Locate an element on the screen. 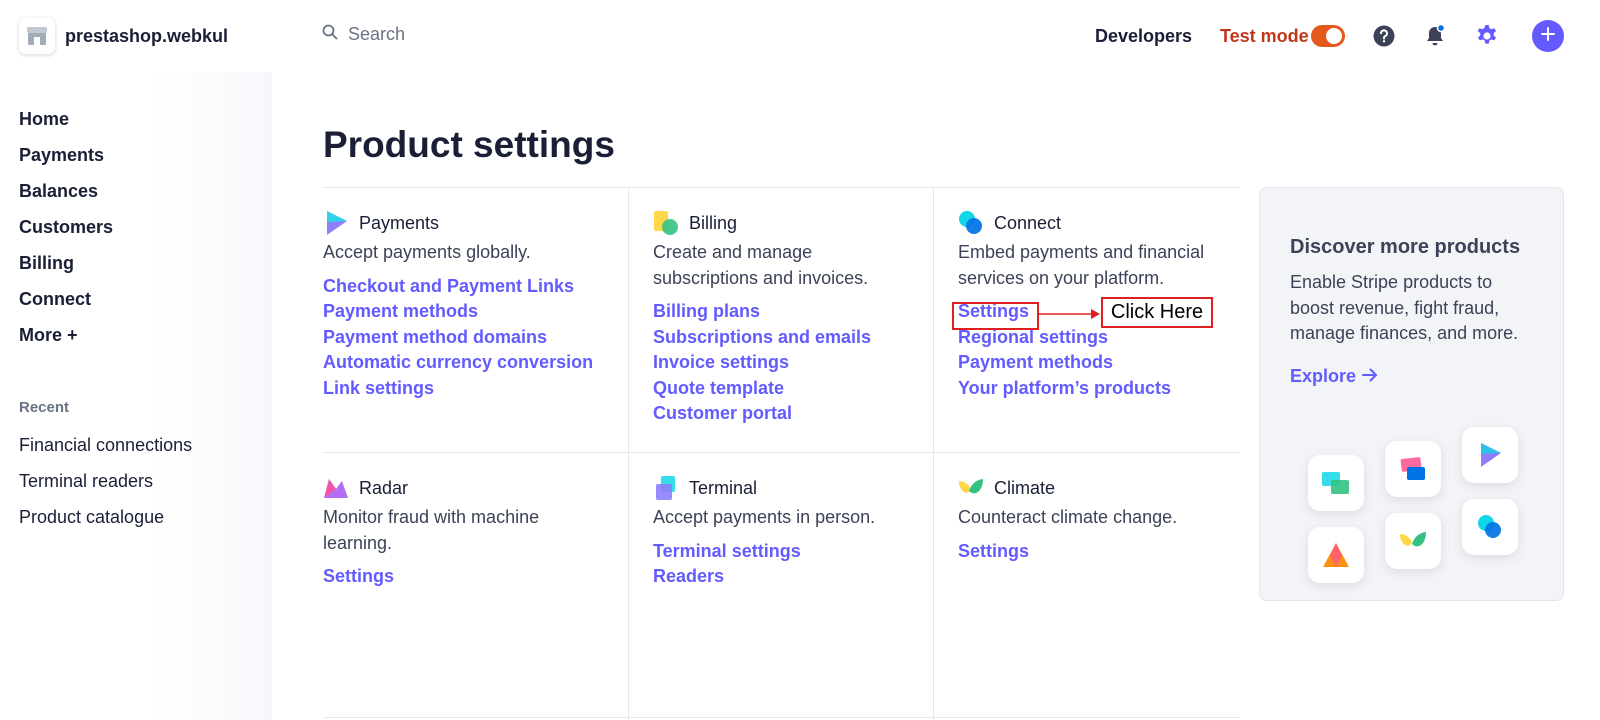 This screenshot has width=1600, height=720. search-placeholder: Search is located at coordinates (377, 34).